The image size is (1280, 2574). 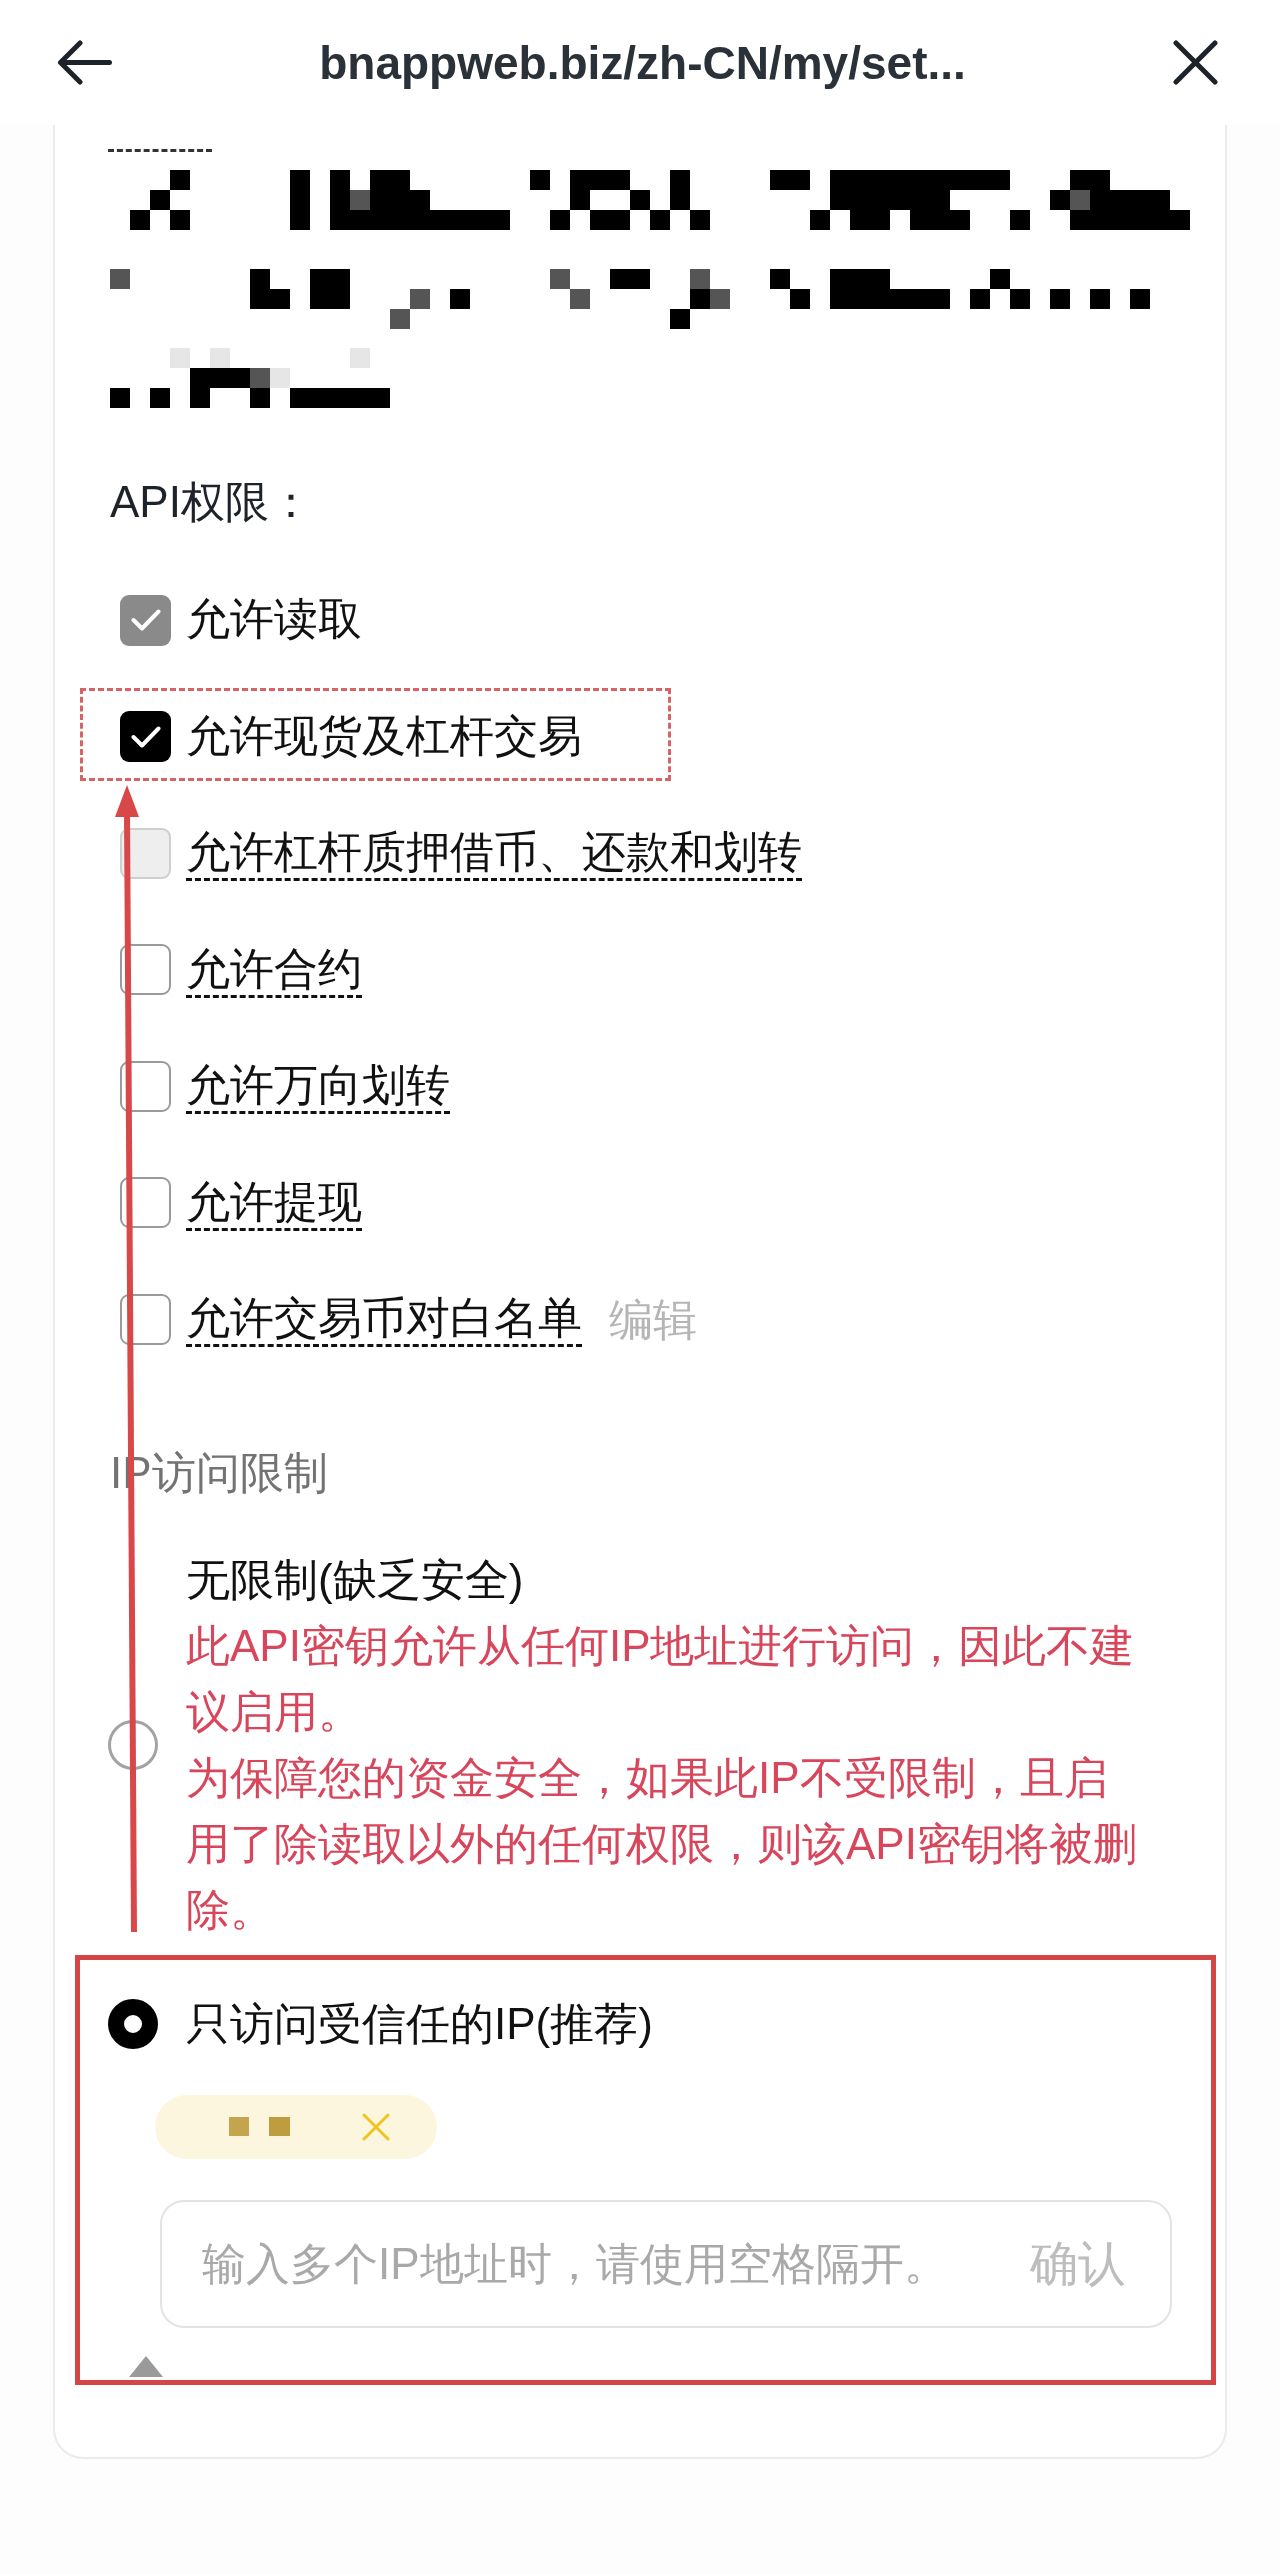 What do you see at coordinates (84, 62) in the screenshot?
I see `back-icon` at bounding box center [84, 62].